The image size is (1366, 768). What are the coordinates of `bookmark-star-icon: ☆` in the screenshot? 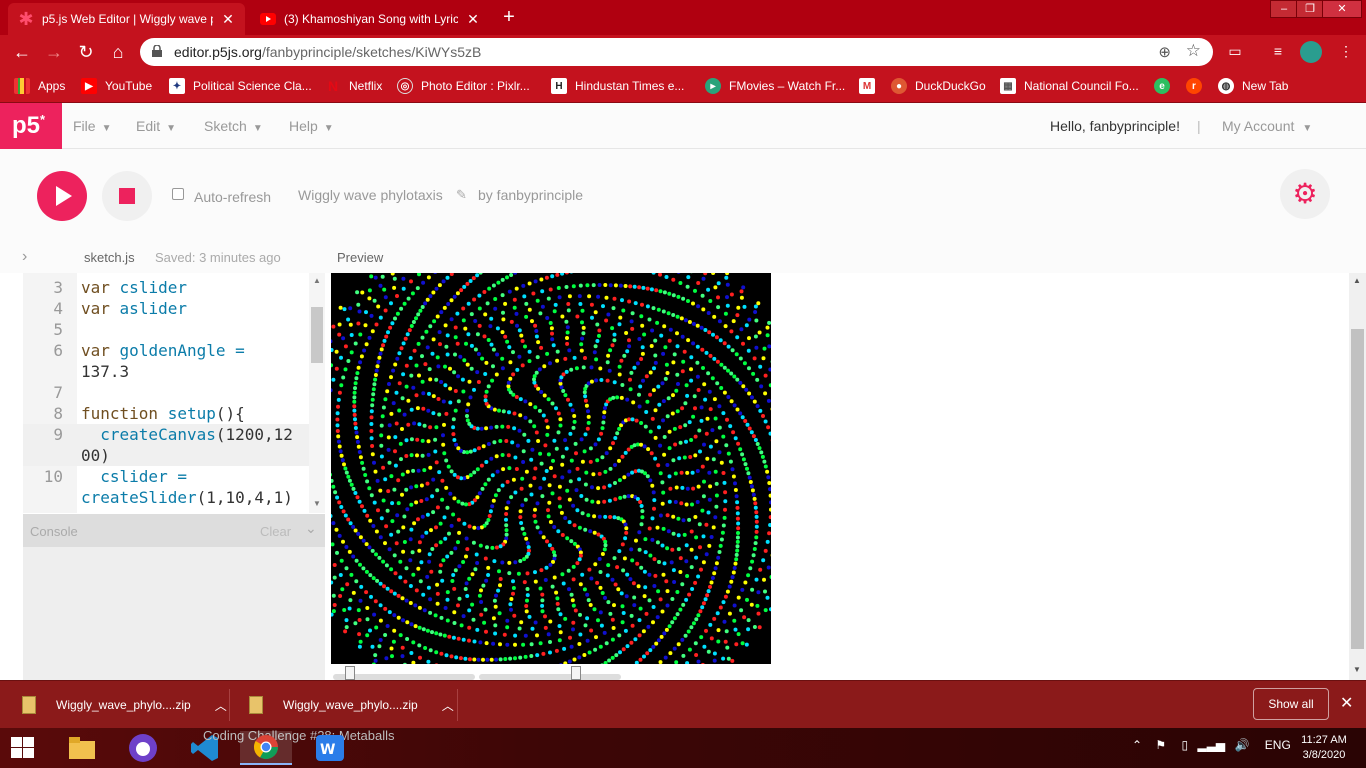 It's located at (1193, 51).